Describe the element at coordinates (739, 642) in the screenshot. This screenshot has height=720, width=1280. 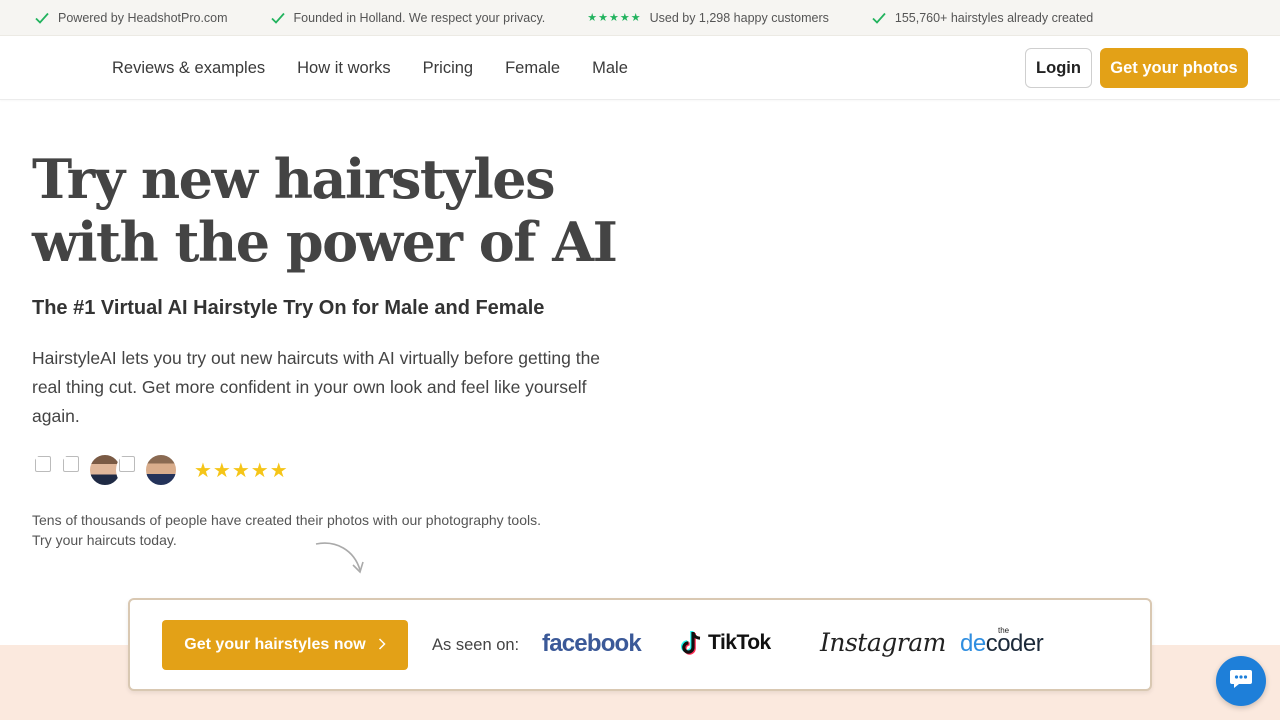
I see `tiktok-logo-text: TikTok` at that location.